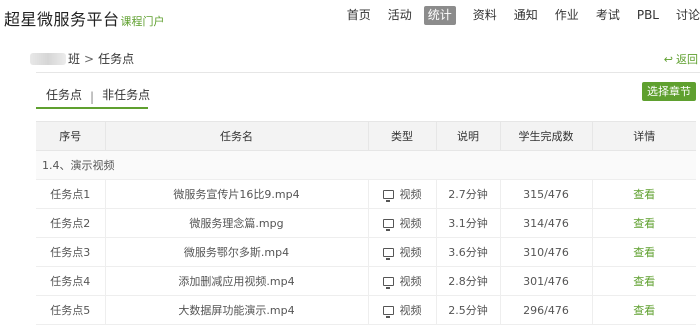 The image size is (700, 326). I want to click on nav-pbl: PBL, so click(648, 15).